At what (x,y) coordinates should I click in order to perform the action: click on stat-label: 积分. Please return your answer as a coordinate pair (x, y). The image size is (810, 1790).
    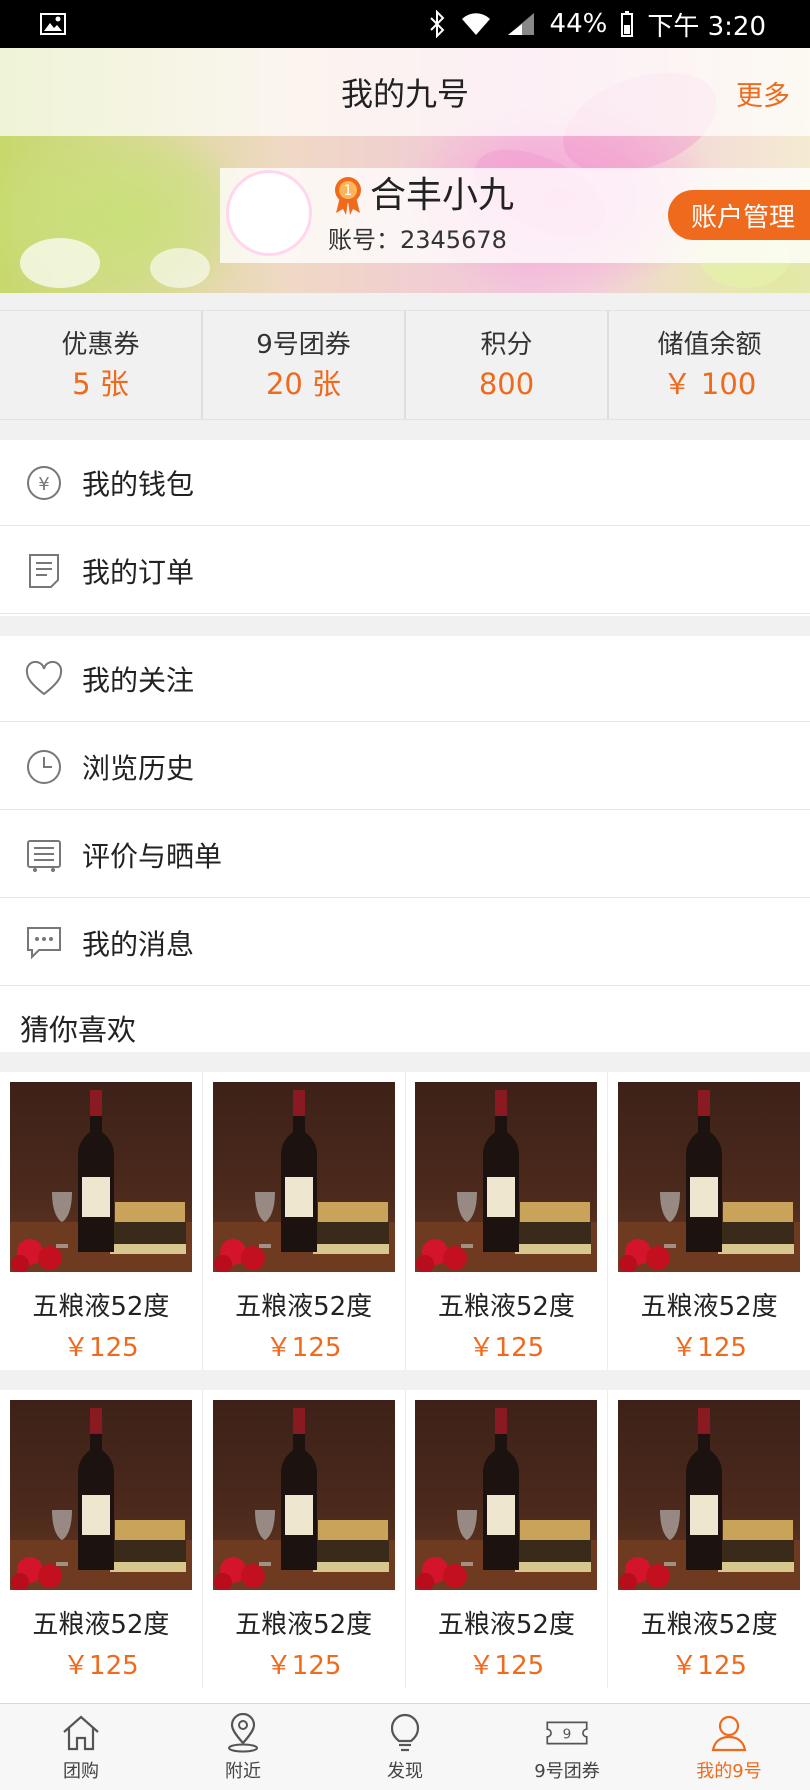
    Looking at the image, I should click on (506, 345).